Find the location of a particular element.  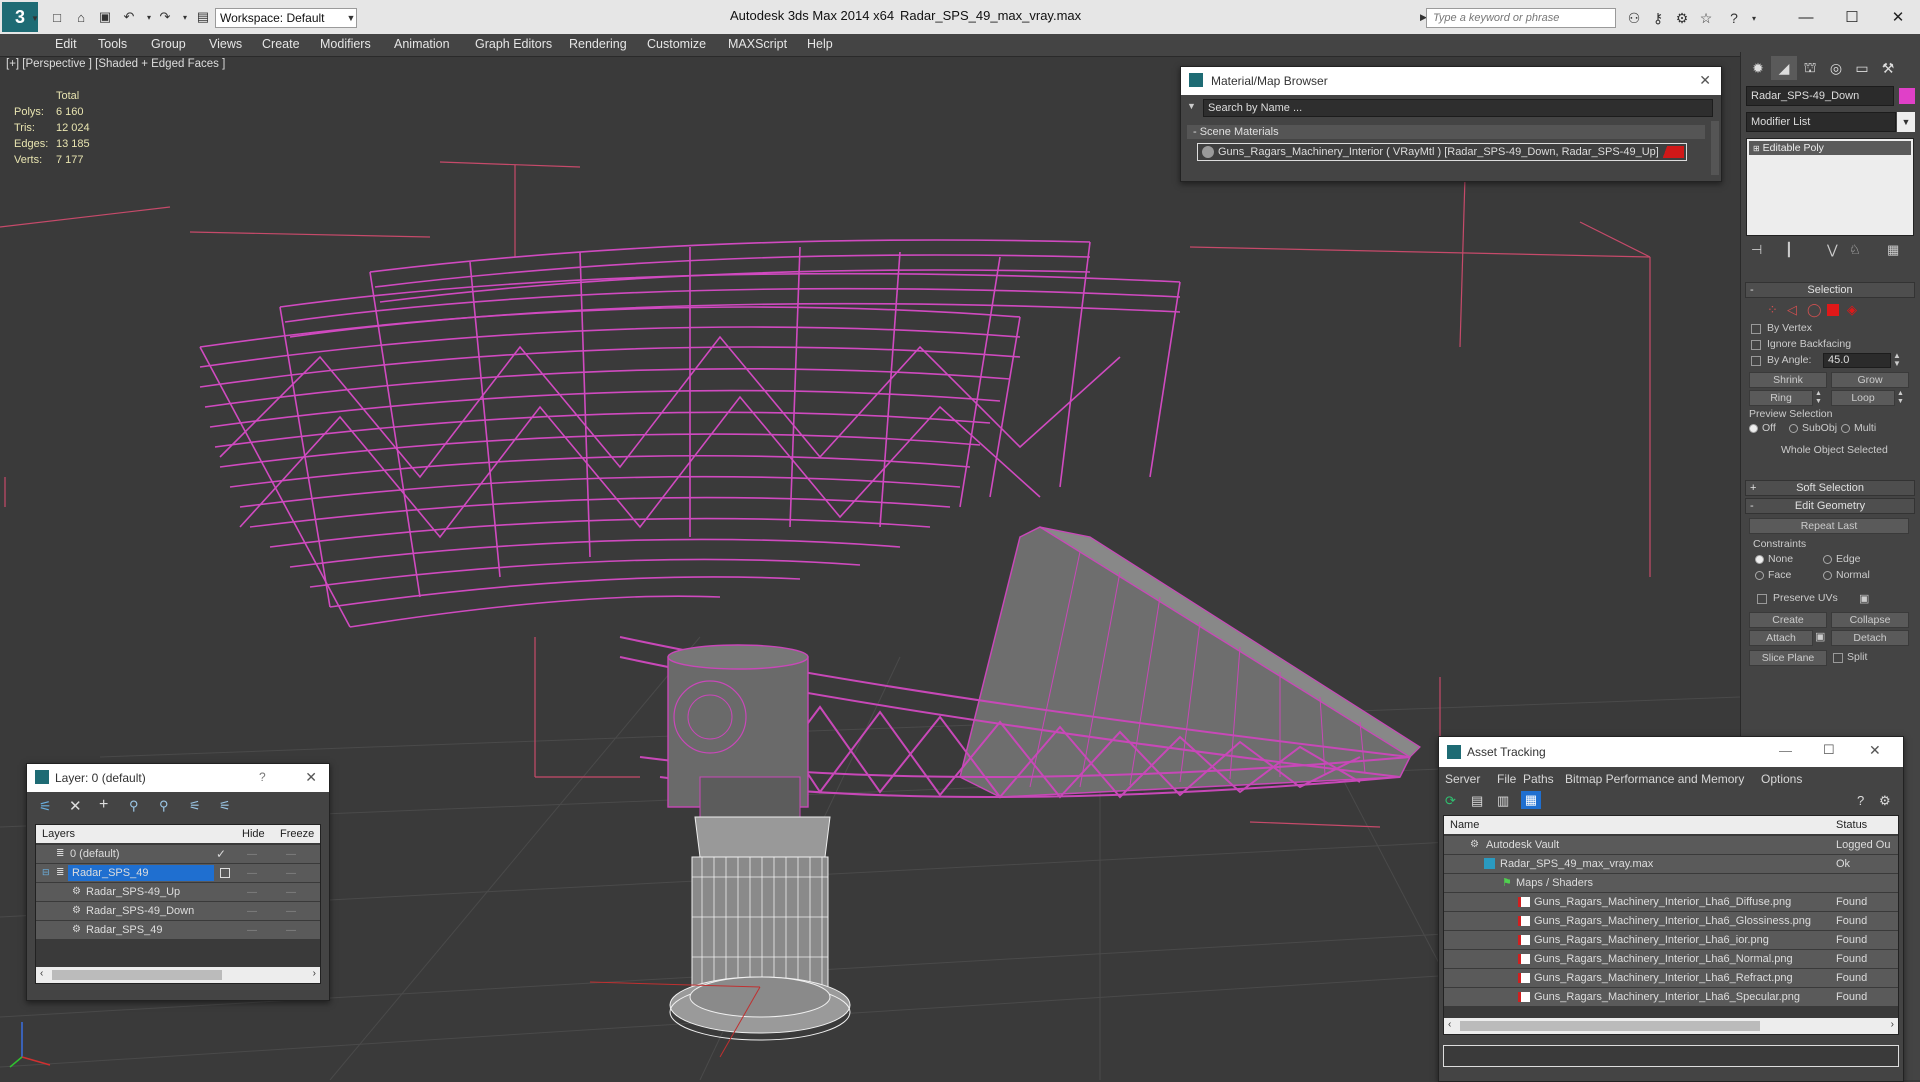

shrink-button: Shrink is located at coordinates (1788, 380).